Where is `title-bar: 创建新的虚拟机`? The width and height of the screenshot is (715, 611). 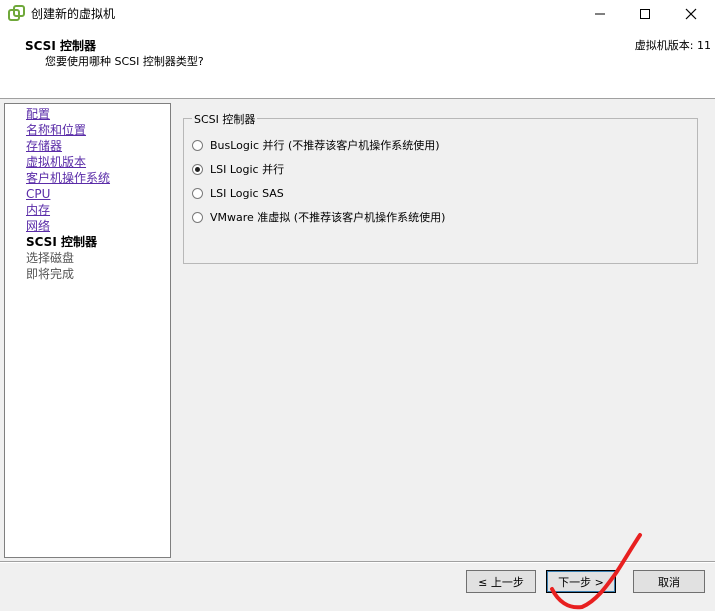
title-bar: 创建新的虚拟机 is located at coordinates (357, 14).